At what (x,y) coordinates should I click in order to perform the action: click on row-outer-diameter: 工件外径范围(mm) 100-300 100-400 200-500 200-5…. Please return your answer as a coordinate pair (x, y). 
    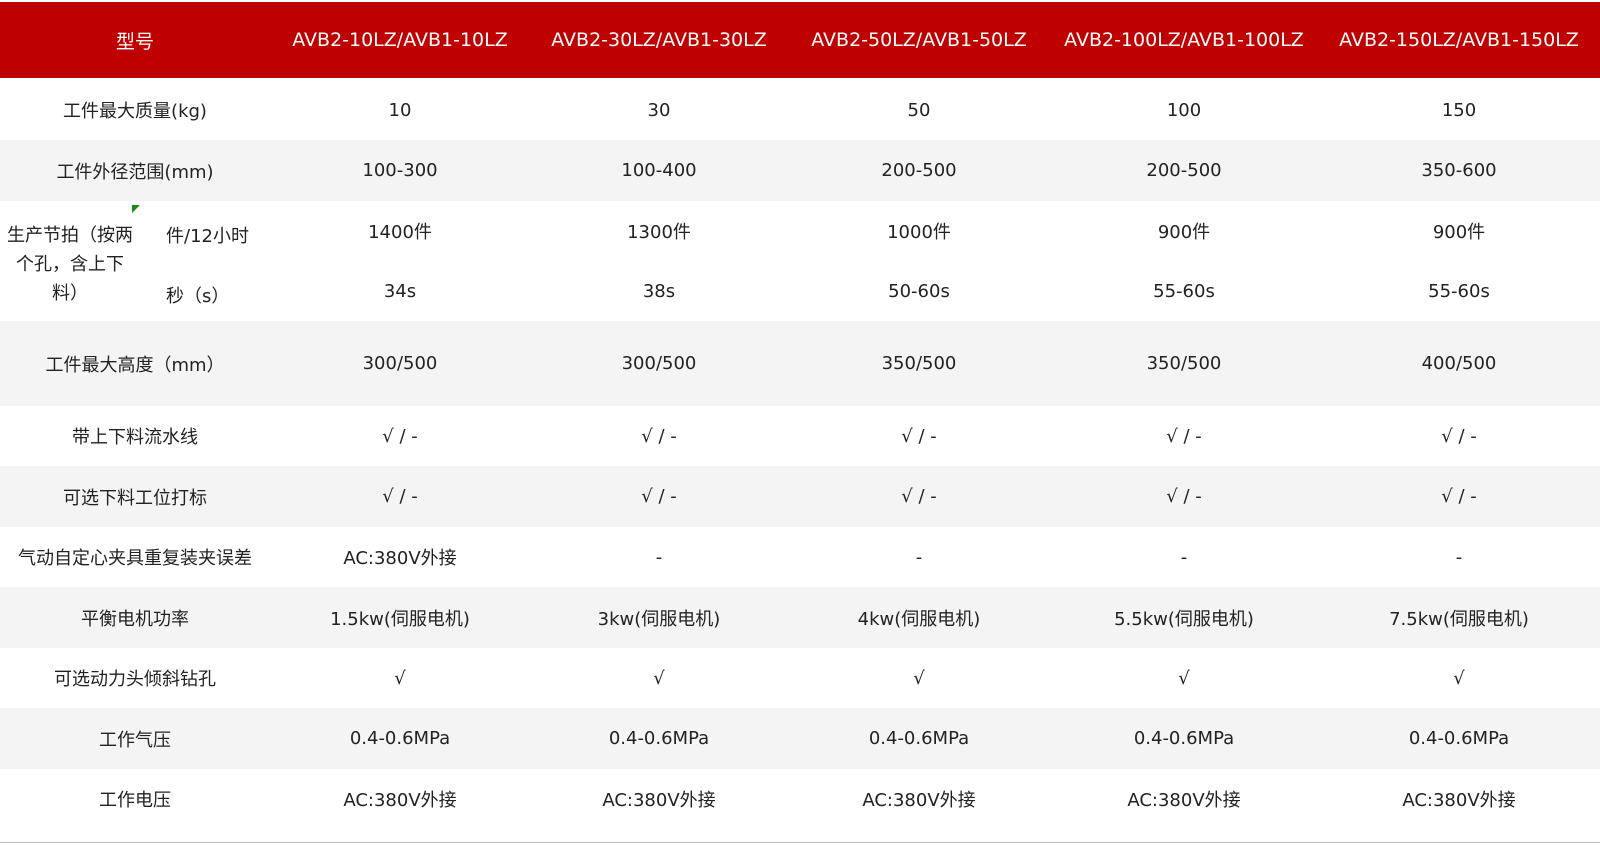
    Looking at the image, I should click on (800, 170).